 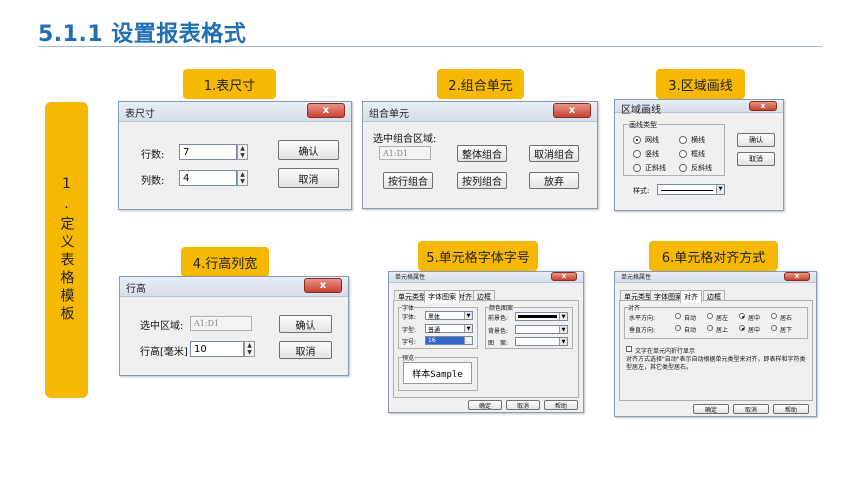 I want to click on radio-v-center, so click(x=742, y=328).